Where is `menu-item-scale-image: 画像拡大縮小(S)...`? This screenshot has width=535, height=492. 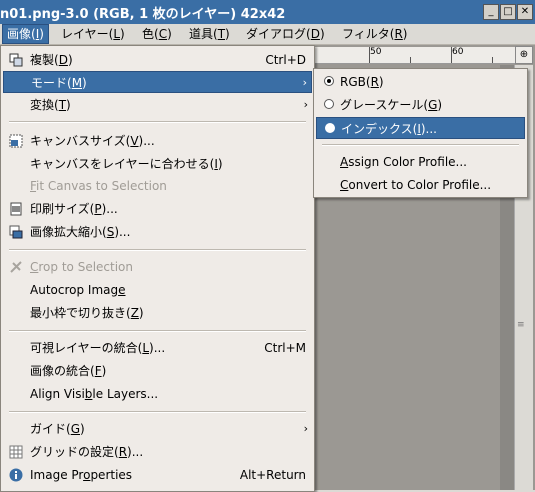 menu-item-scale-image: 画像拡大縮小(S)... is located at coordinates (157, 232).